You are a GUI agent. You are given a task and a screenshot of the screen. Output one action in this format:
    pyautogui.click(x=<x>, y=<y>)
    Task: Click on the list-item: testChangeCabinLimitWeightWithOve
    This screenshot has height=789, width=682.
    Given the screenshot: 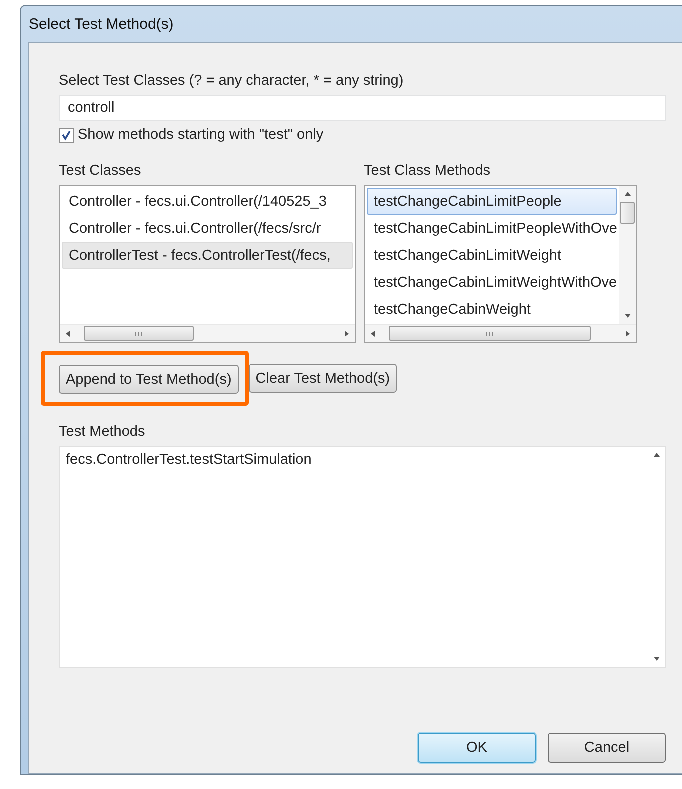 What is the action you would take?
    pyautogui.click(x=492, y=282)
    